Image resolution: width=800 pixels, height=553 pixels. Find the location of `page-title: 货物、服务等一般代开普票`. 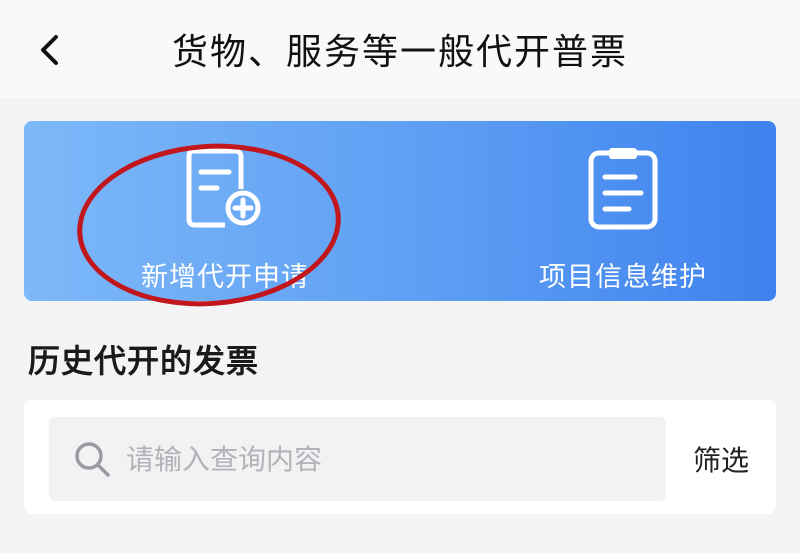

page-title: 货物、服务等一般代开普票 is located at coordinates (399, 52).